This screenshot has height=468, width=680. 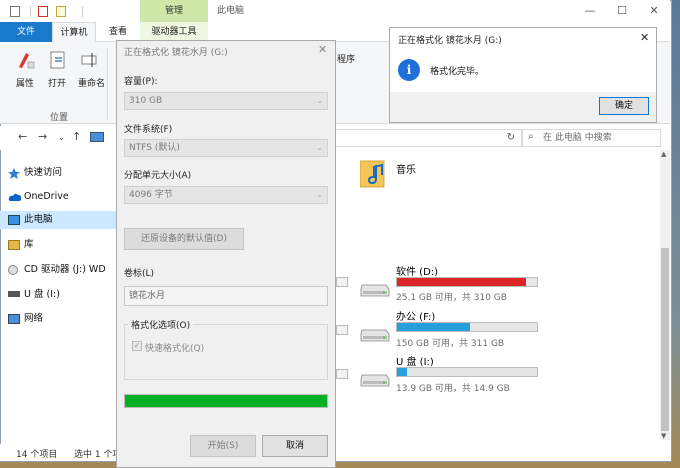 What do you see at coordinates (15, 197) in the screenshot?
I see `cloud-icon` at bounding box center [15, 197].